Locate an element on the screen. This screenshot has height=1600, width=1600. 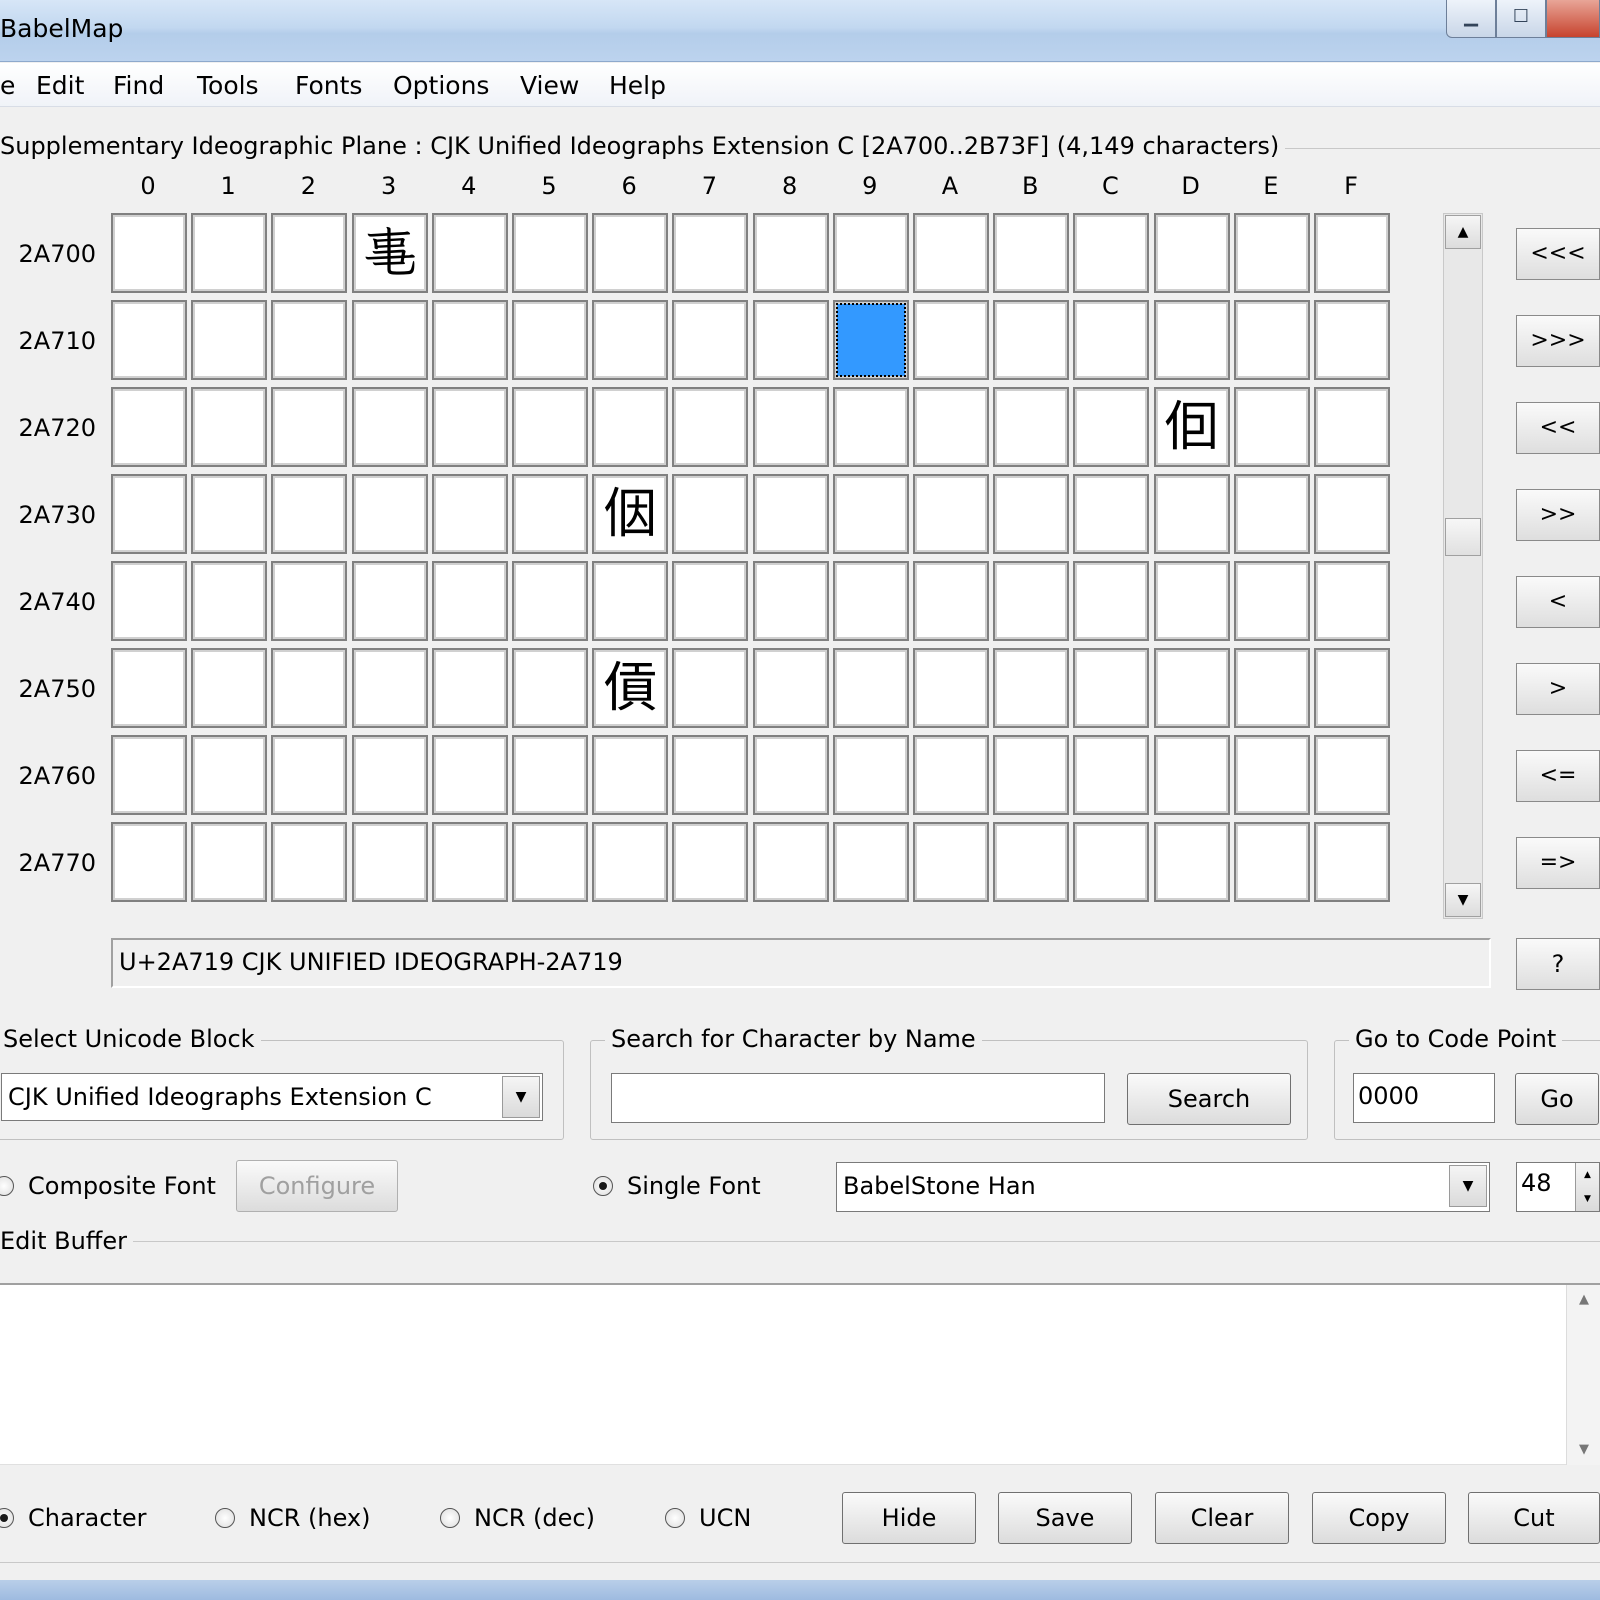
character-cell: 𪝏 is located at coordinates (1352, 601).